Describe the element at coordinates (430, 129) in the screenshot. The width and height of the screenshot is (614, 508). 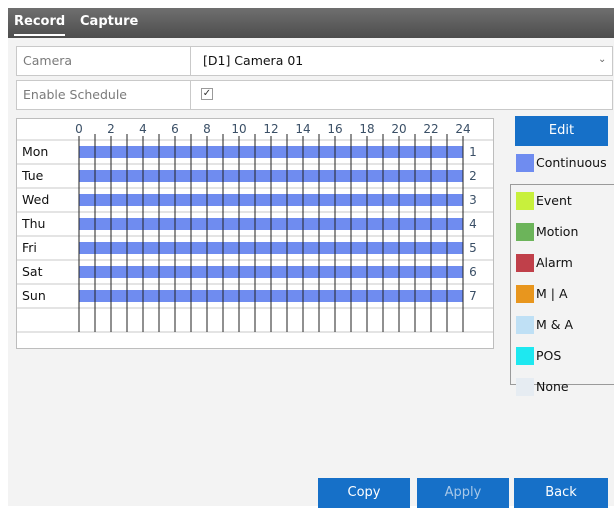
I see `hour-tick-label: 22` at that location.